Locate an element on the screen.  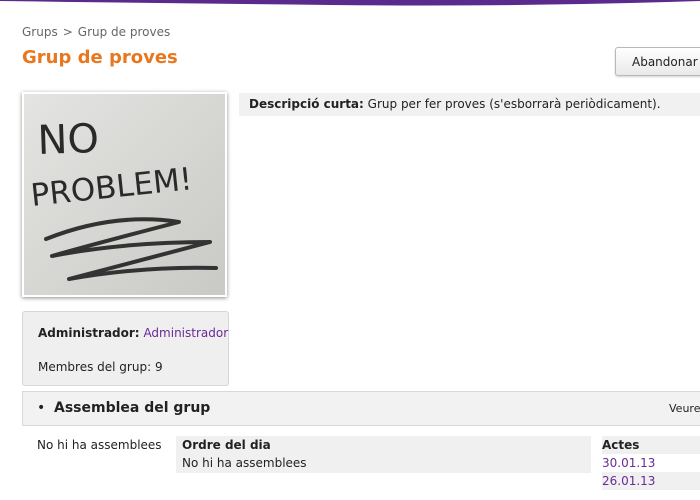
breadcrumb-current: Grup de proves is located at coordinates (124, 32).